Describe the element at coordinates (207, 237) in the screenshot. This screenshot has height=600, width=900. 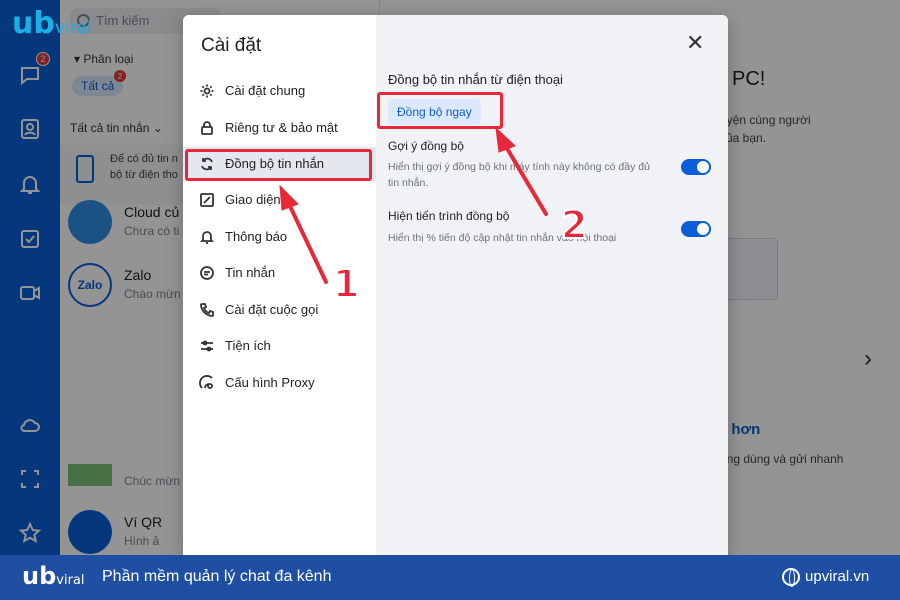
I see `bell-icon` at that location.